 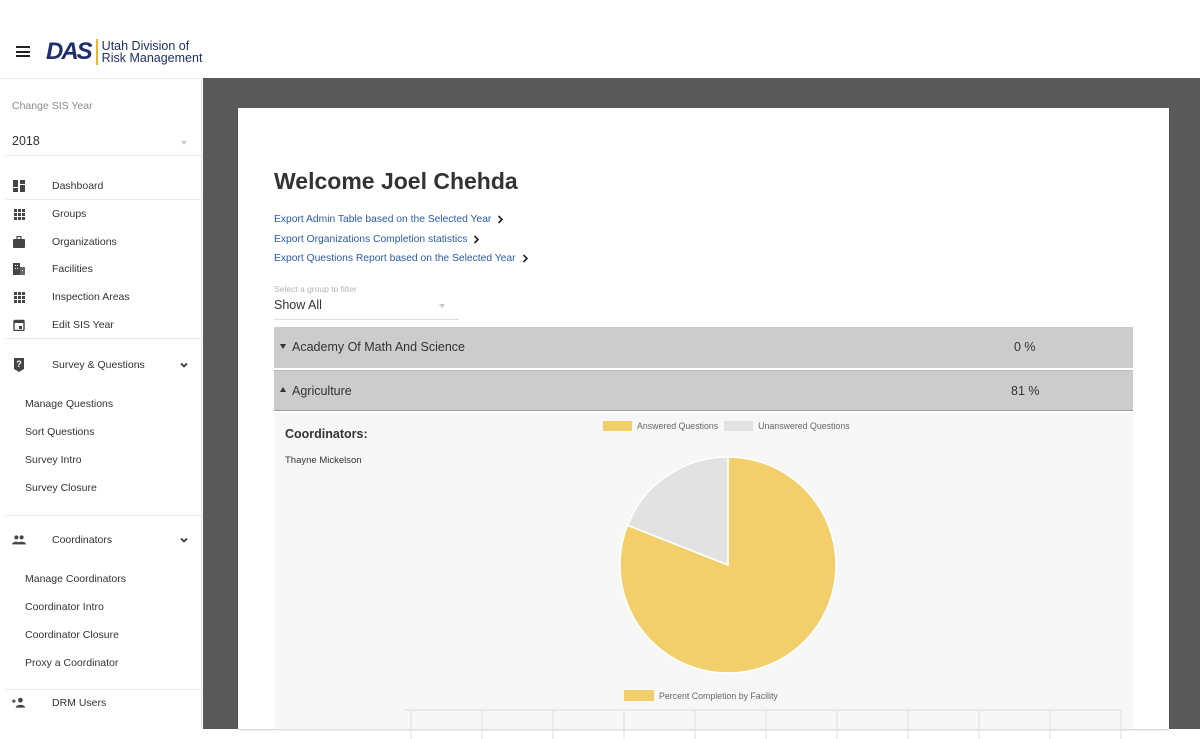 I want to click on sidebar-section-coordinators: Coordinators, so click(x=100, y=540).